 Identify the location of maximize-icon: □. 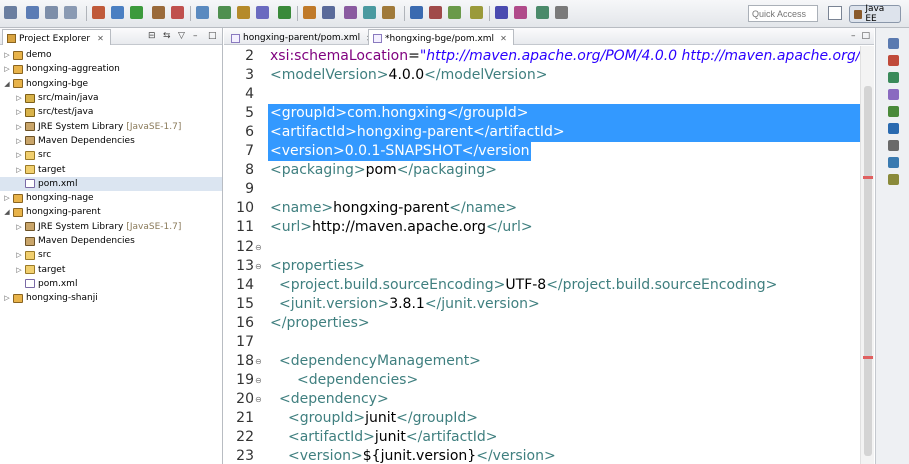
(213, 36).